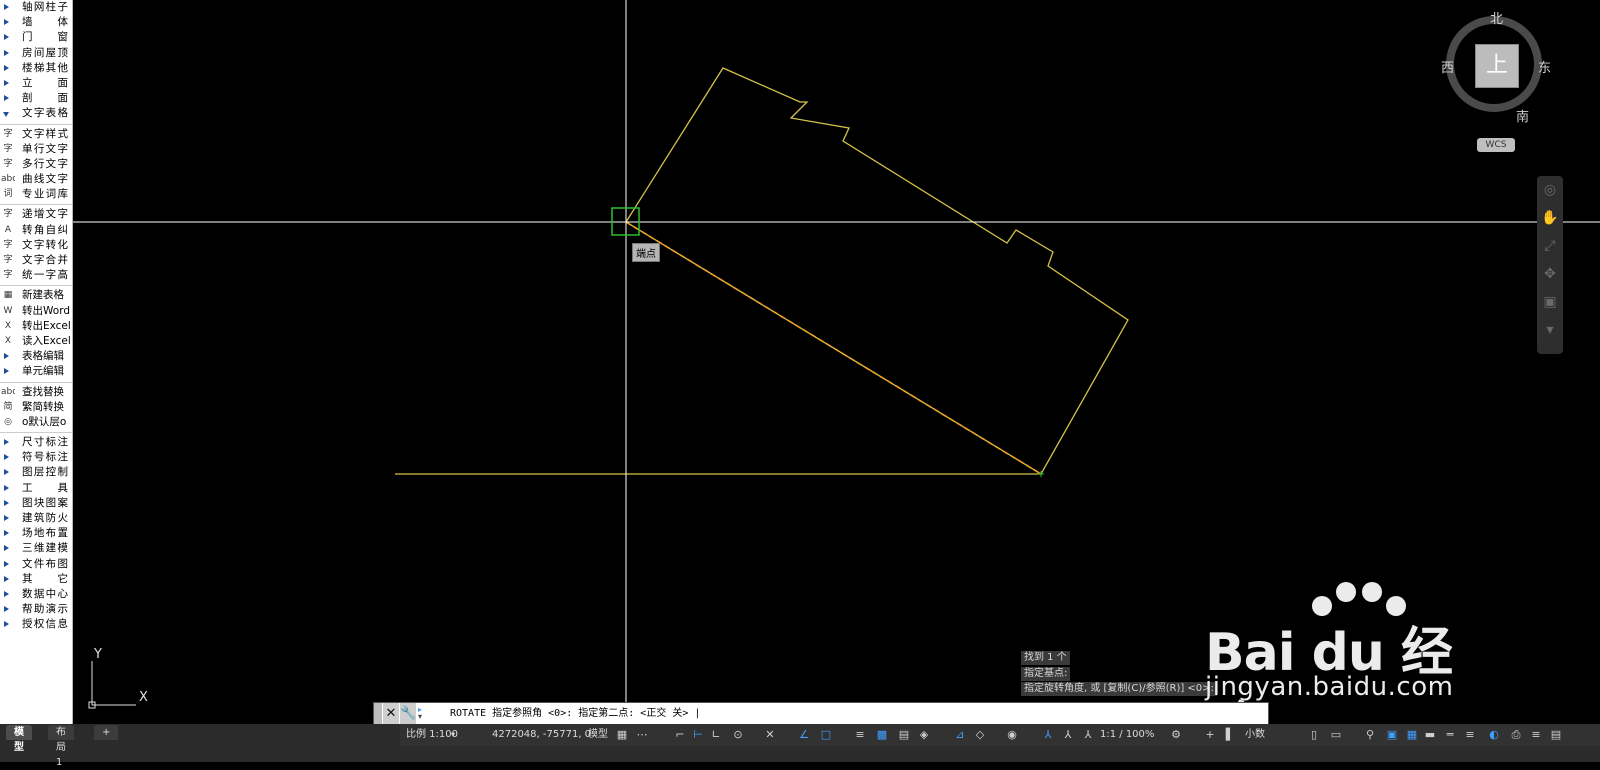  I want to click on gizmo-icon: ◉, so click(1012, 735).